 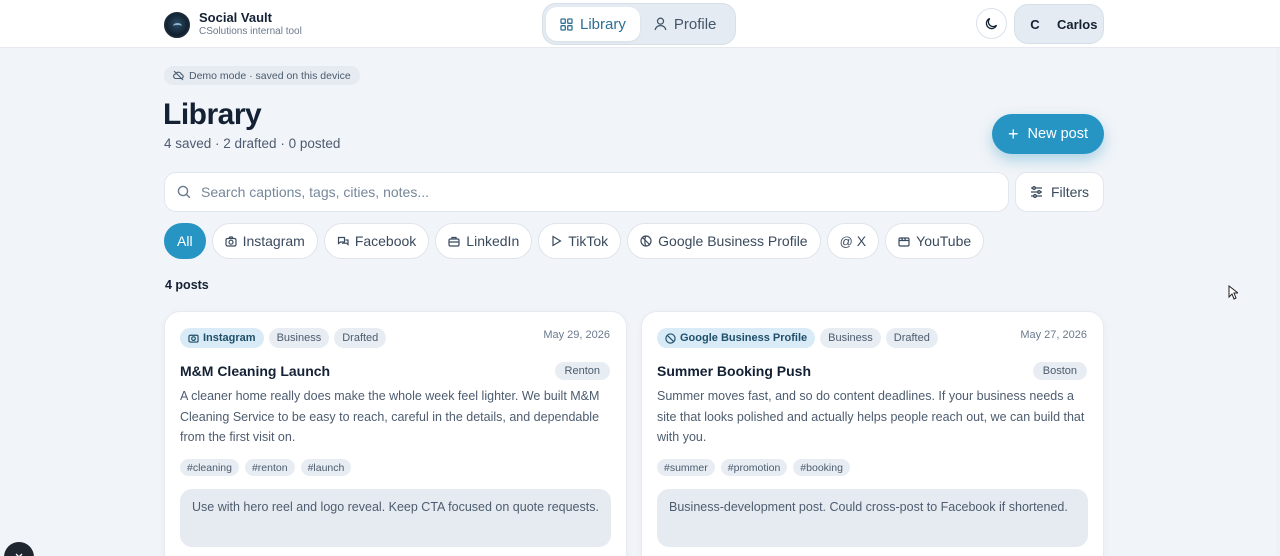 What do you see at coordinates (576, 335) in the screenshot?
I see `post-date: May 29, 2026` at bounding box center [576, 335].